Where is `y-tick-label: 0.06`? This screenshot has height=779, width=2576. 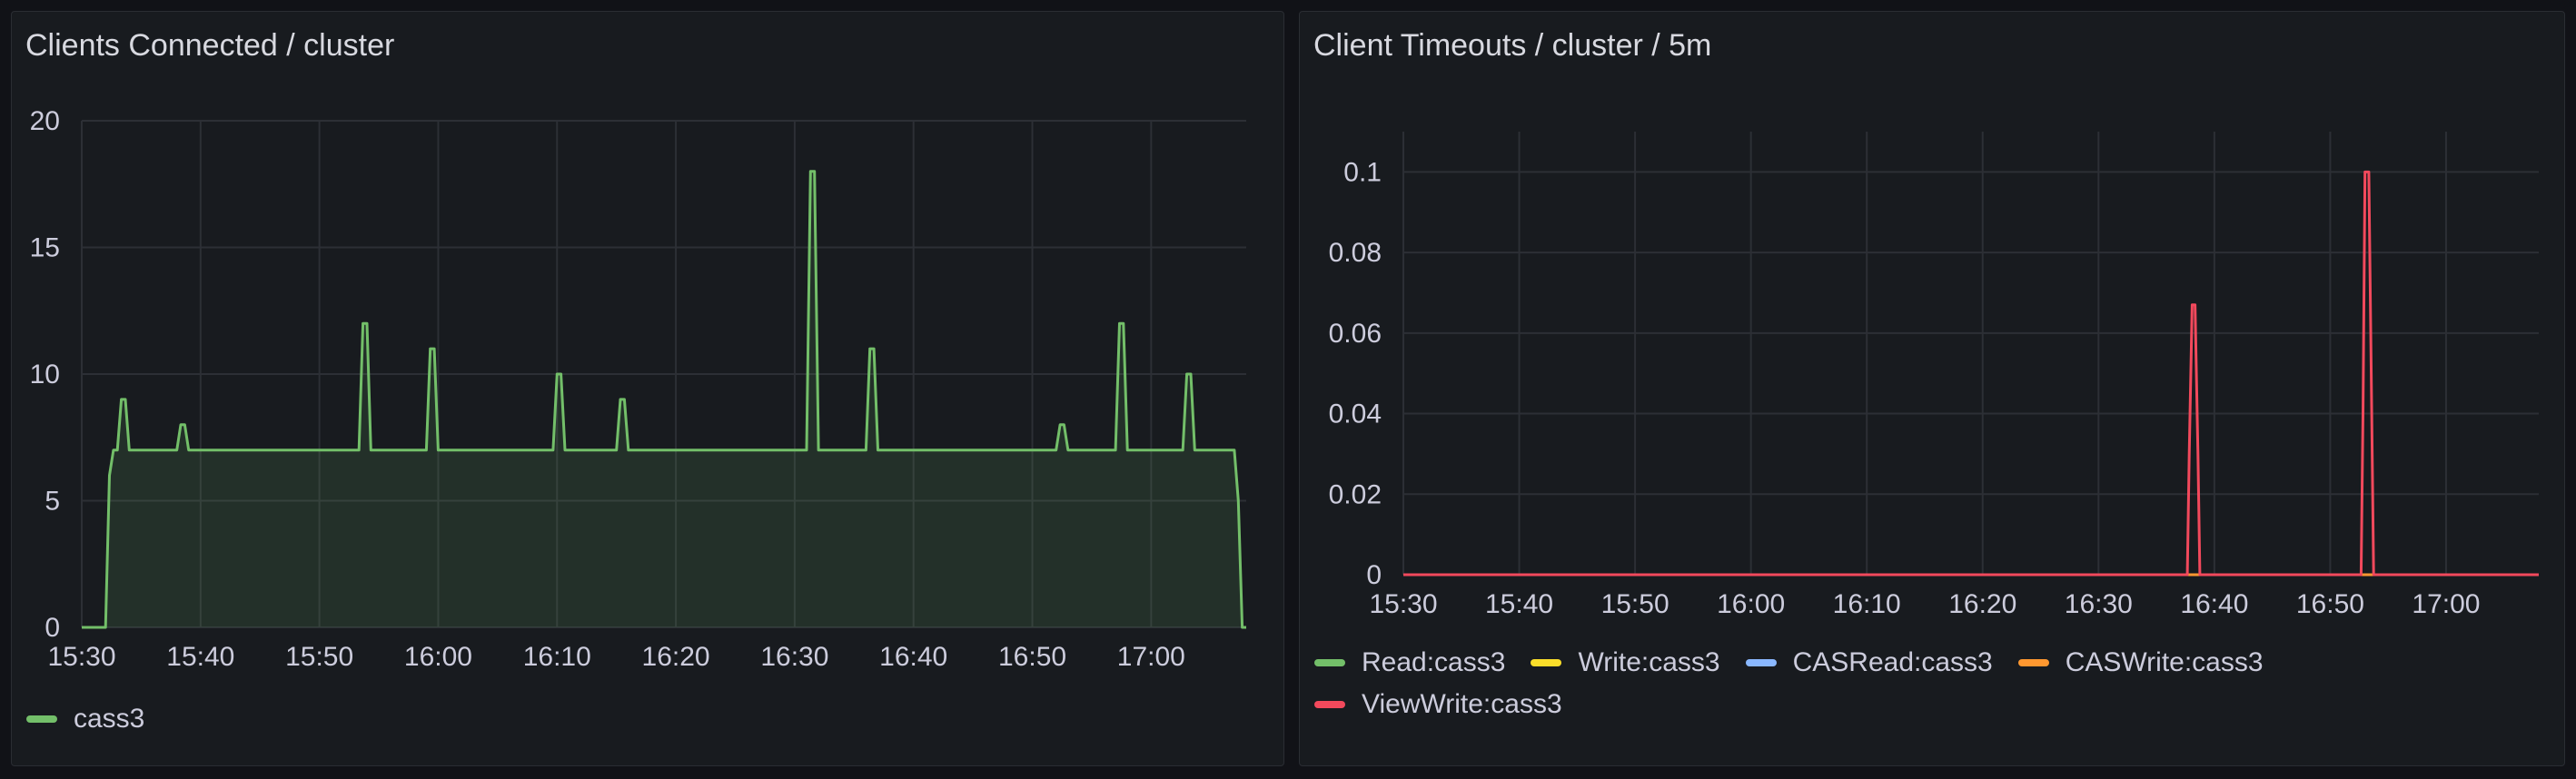 y-tick-label: 0.06 is located at coordinates (1355, 334).